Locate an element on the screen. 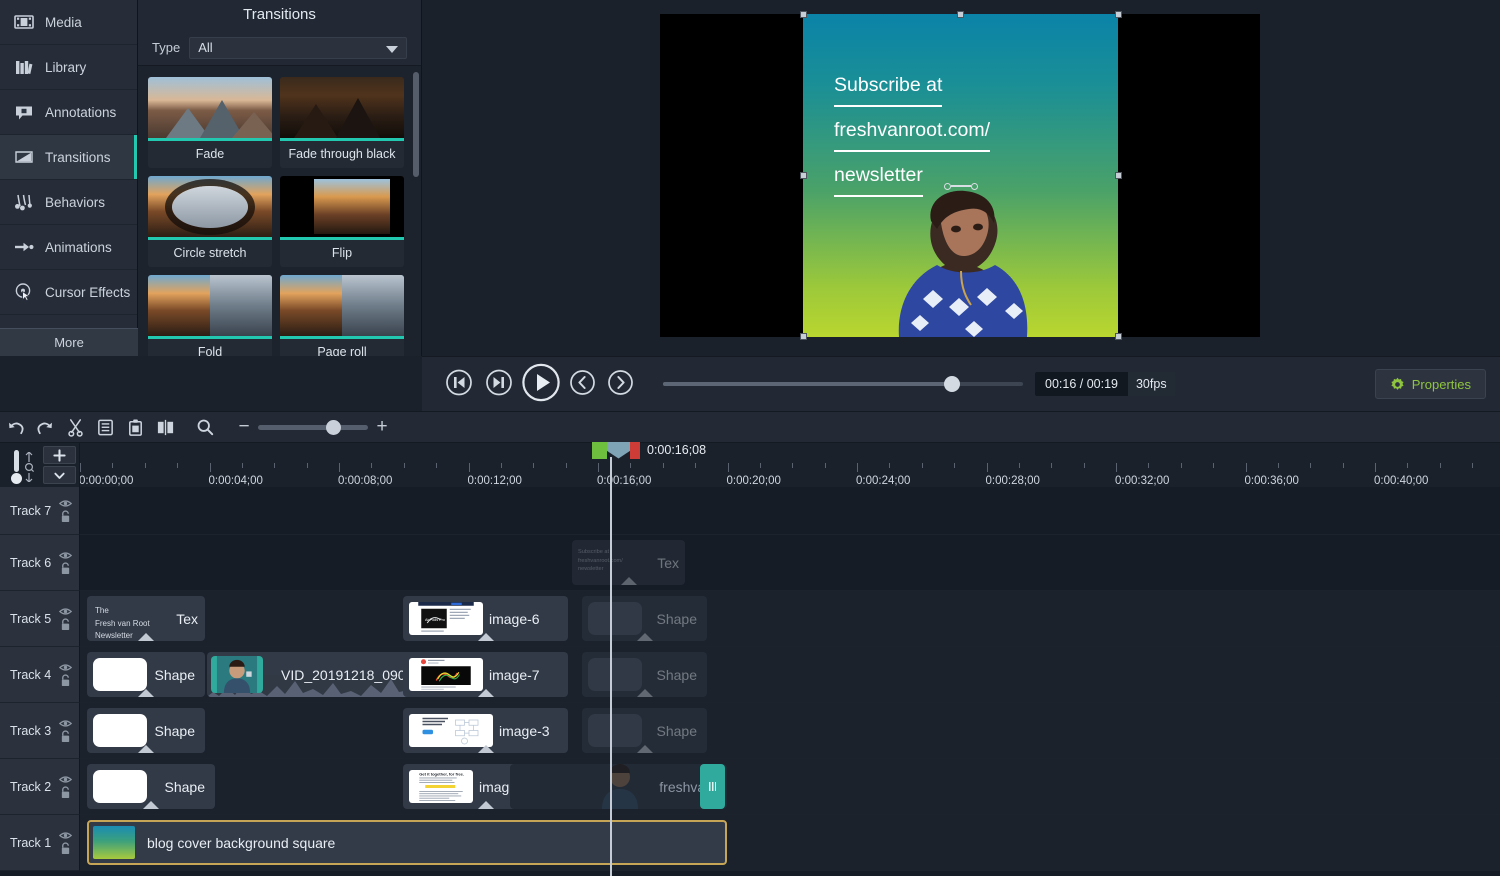 The height and width of the screenshot is (876, 1500). transition-card-fold: Fold is located at coordinates (210, 315).